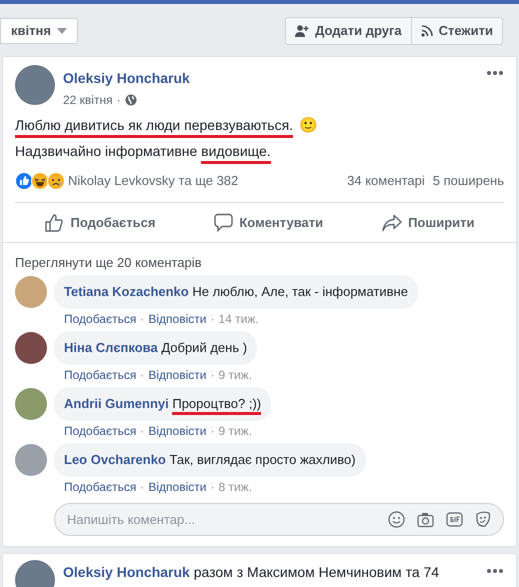 The image size is (519, 587). What do you see at coordinates (153, 181) in the screenshot?
I see `reactions-summary: Nikolay Levkovsky та ще 382` at bounding box center [153, 181].